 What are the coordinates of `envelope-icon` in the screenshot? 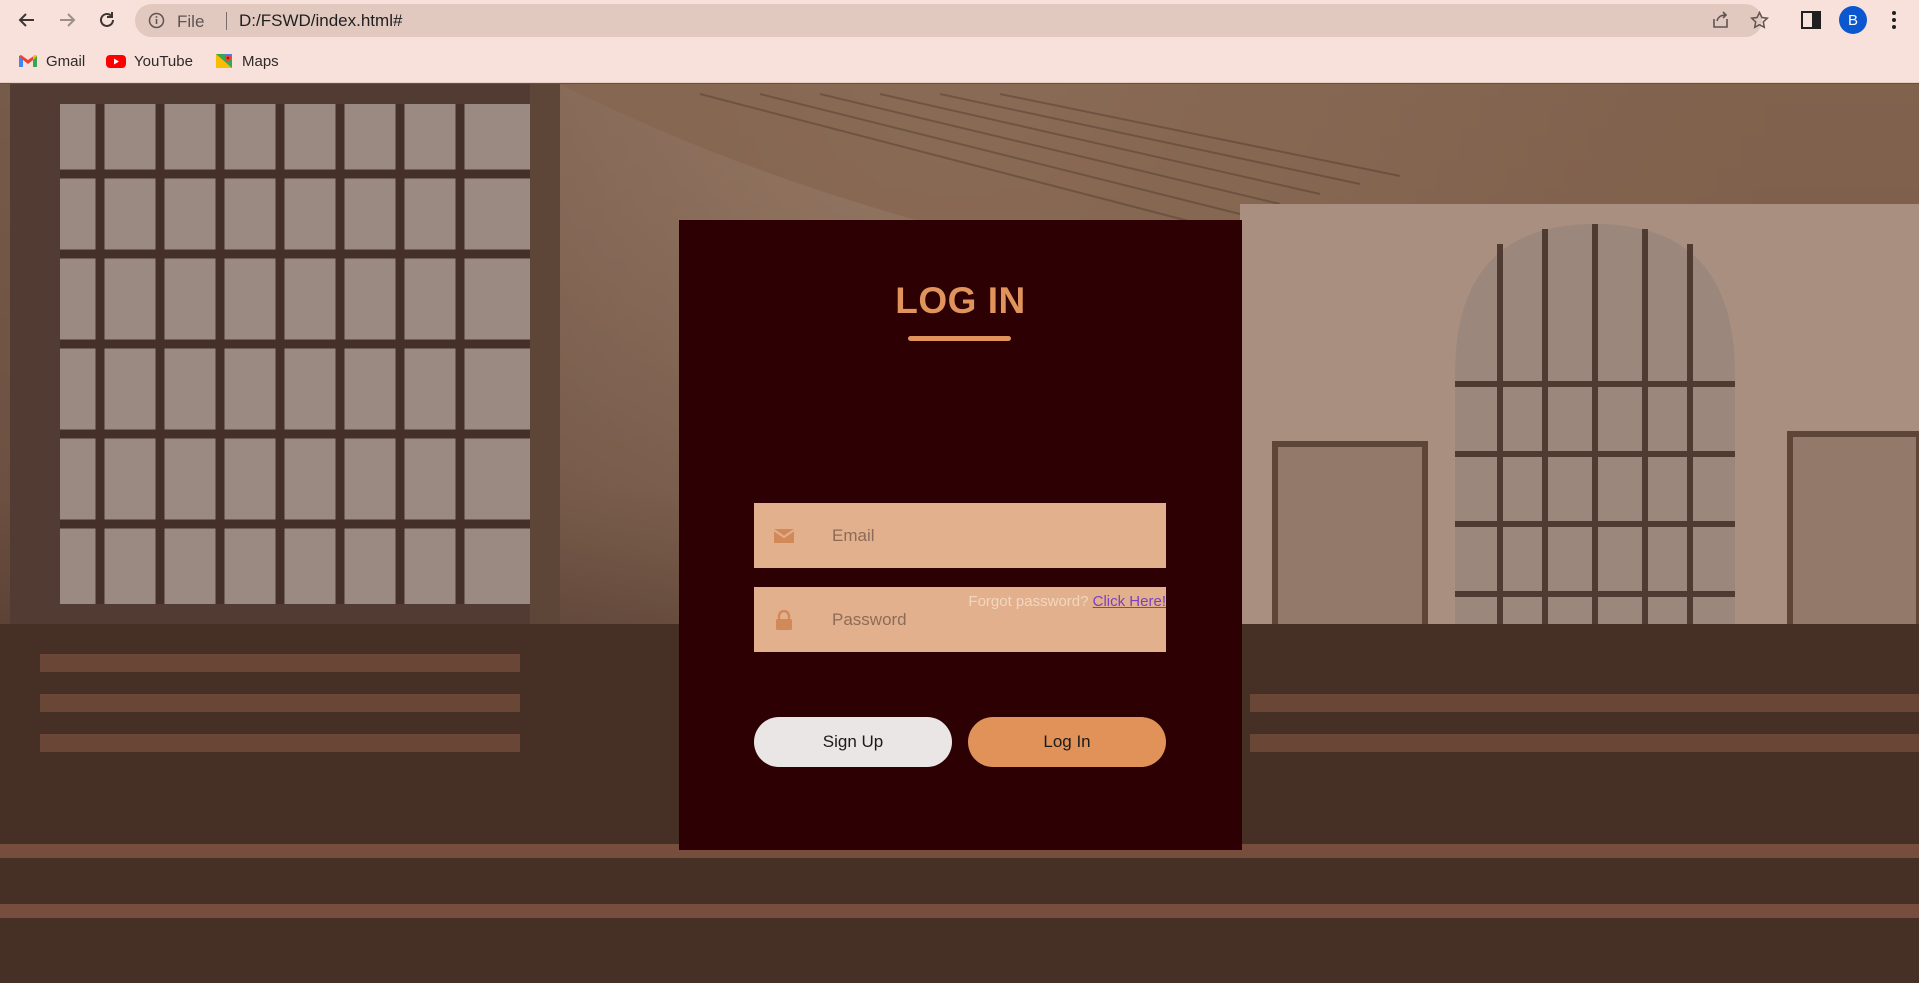 It's located at (784, 536).